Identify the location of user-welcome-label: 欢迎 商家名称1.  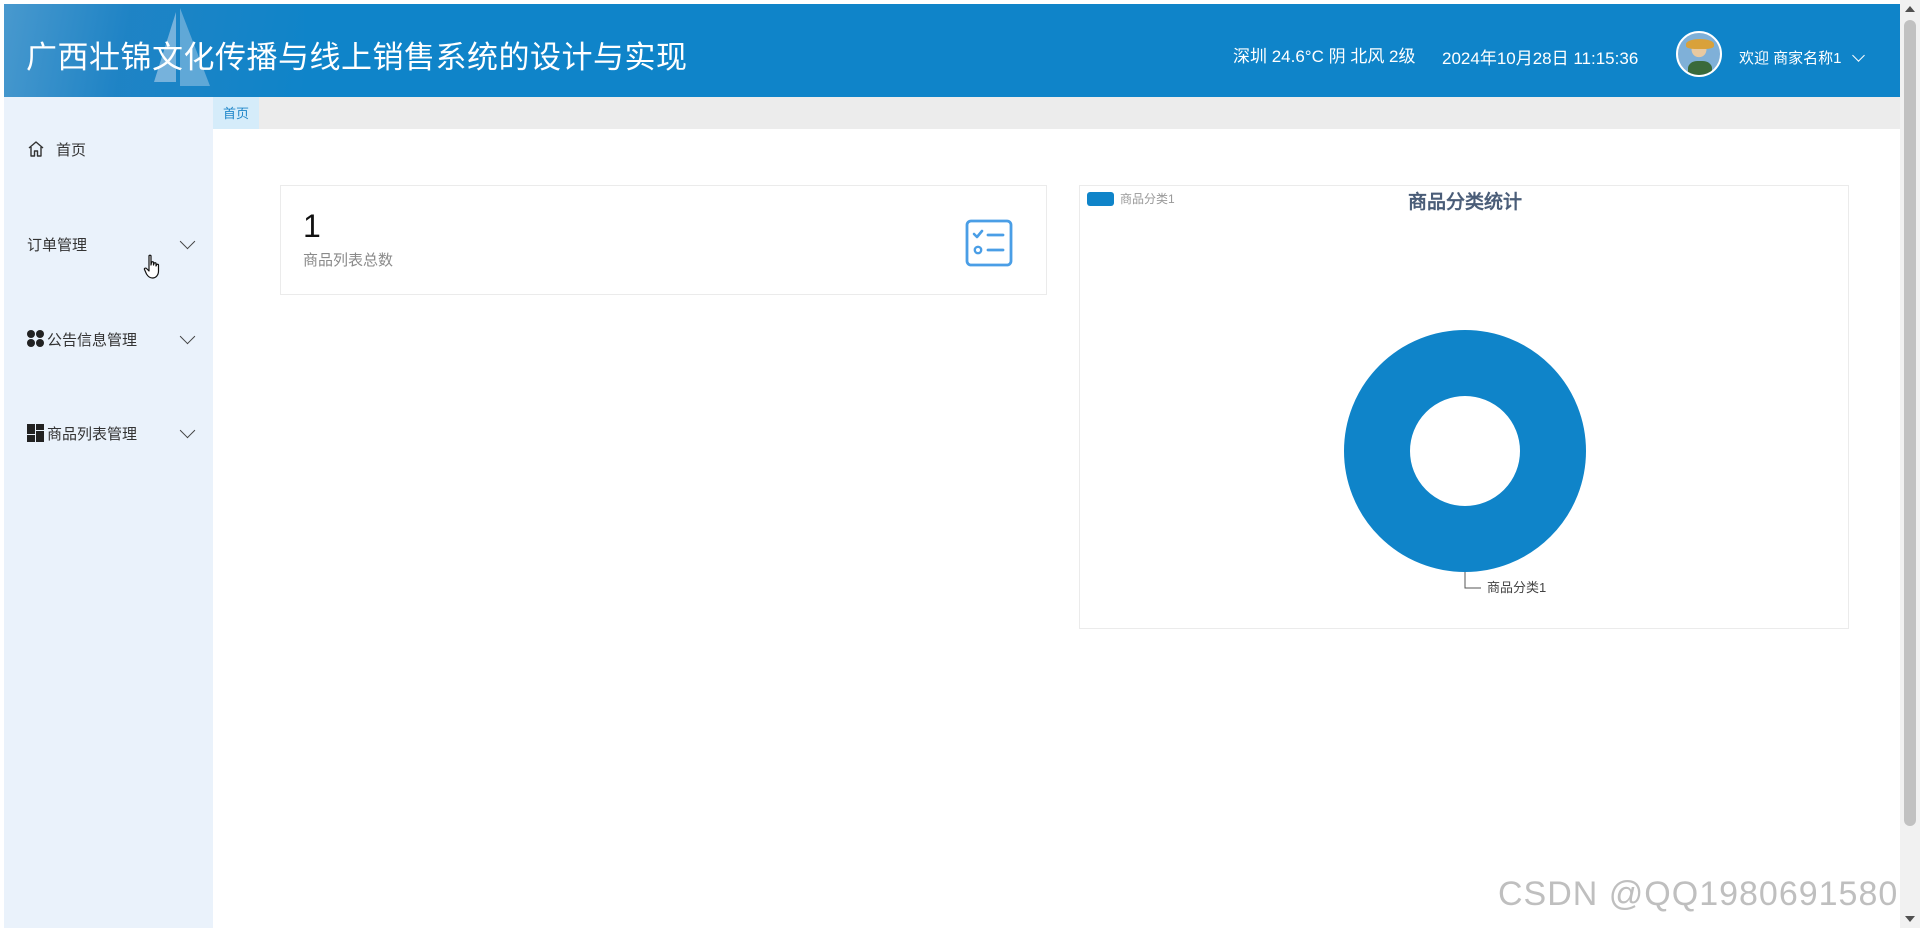
(1790, 58).